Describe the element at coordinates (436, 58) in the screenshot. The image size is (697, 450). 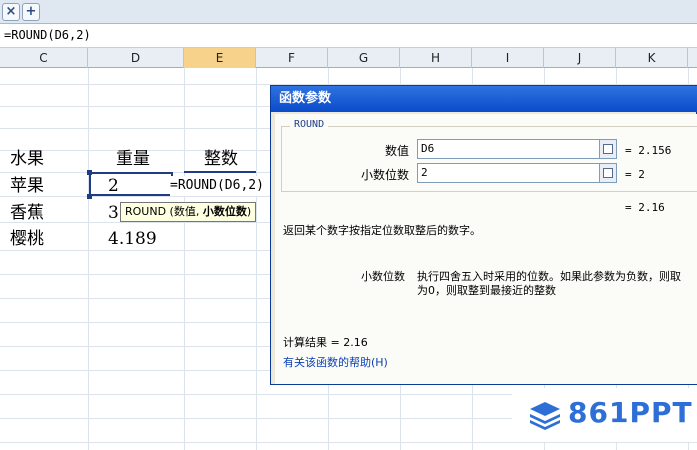
I see `column-header-h: H` at that location.